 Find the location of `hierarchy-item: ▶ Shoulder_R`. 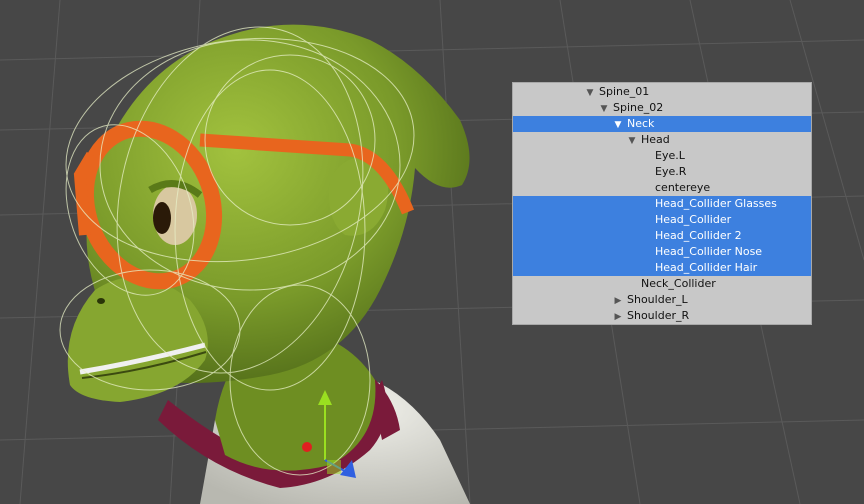

hierarchy-item: ▶ Shoulder_R is located at coordinates (662, 316).